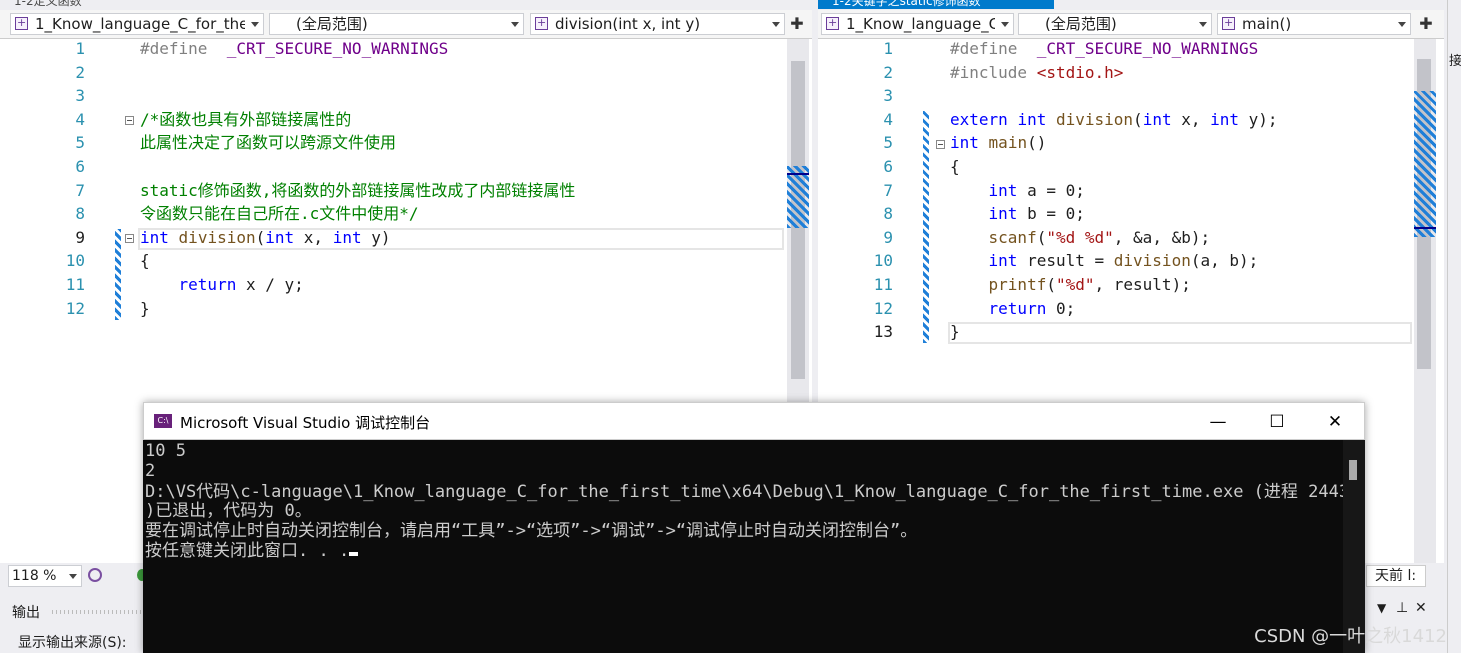  I want to click on code-line: static修饰函数,将函数的外部链接属性改成了内部链接属性, so click(357, 191).